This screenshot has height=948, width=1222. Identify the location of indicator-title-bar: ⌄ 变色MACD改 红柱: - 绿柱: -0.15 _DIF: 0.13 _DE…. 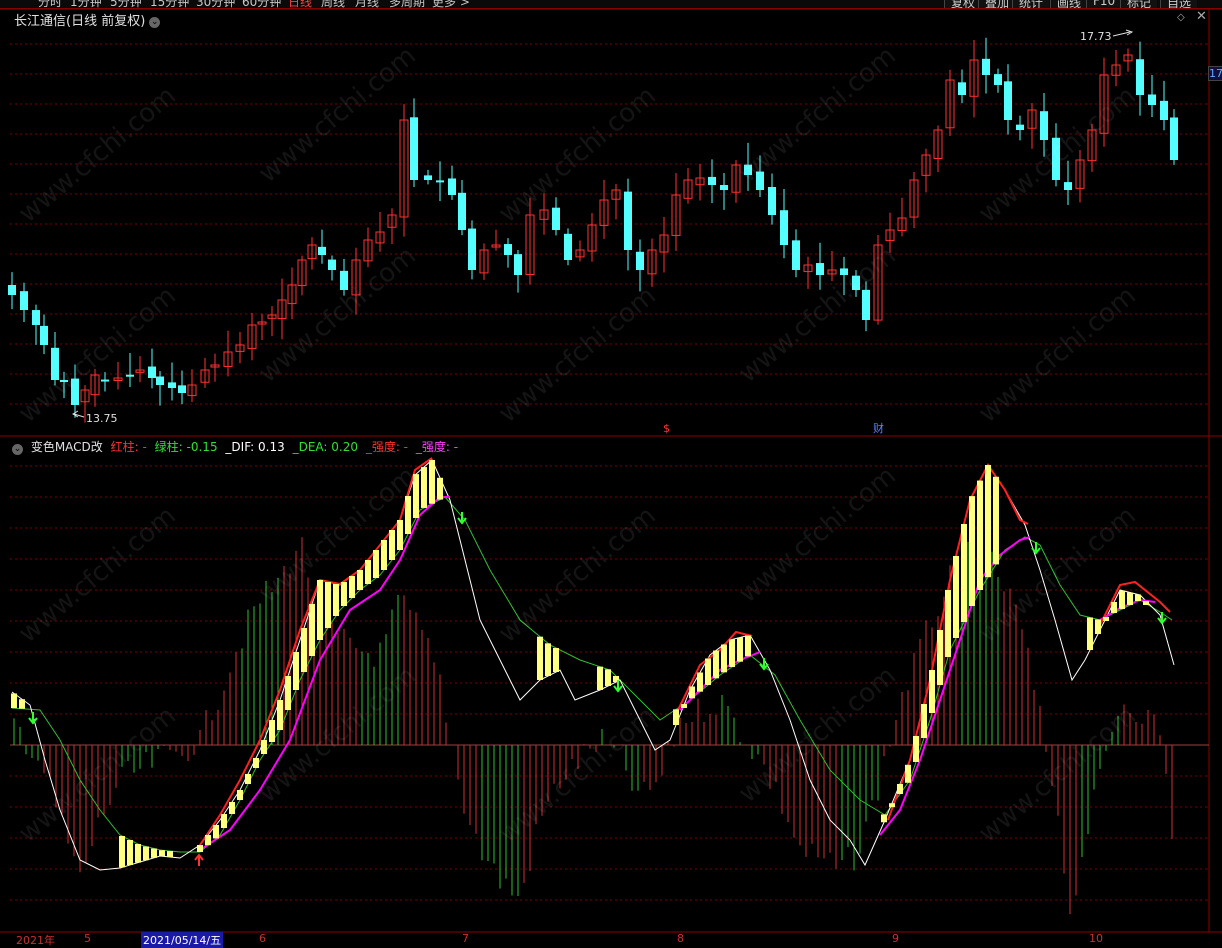
(237, 446).